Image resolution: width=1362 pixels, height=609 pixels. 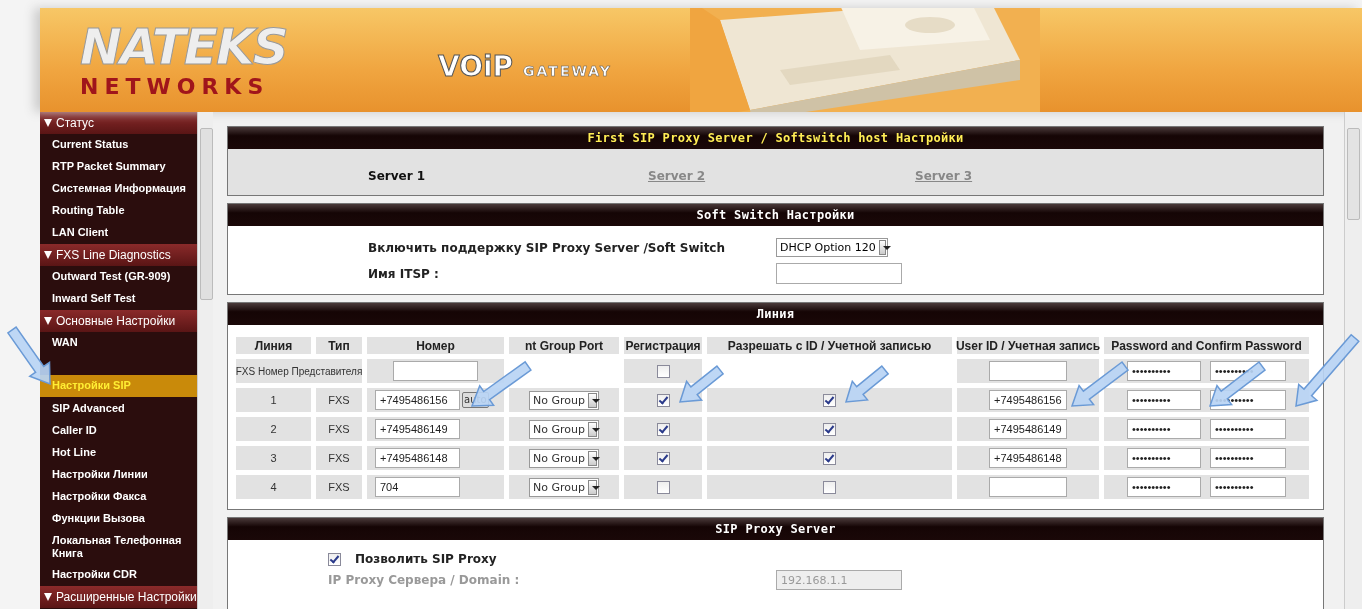 I want to click on panel-header: Линия, so click(x=775, y=314).